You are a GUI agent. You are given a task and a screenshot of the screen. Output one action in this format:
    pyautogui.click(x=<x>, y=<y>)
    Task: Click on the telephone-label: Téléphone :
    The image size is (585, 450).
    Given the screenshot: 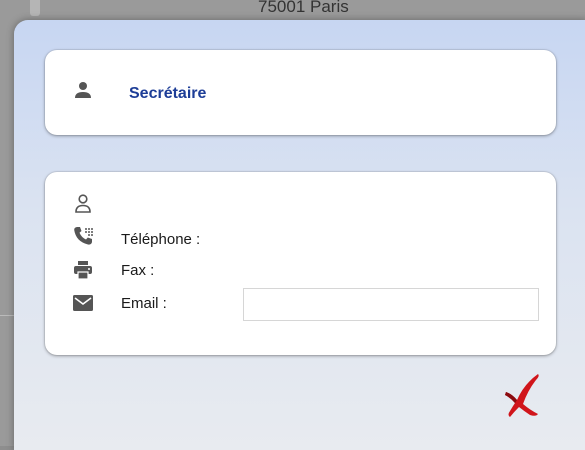 What is the action you would take?
    pyautogui.click(x=161, y=239)
    